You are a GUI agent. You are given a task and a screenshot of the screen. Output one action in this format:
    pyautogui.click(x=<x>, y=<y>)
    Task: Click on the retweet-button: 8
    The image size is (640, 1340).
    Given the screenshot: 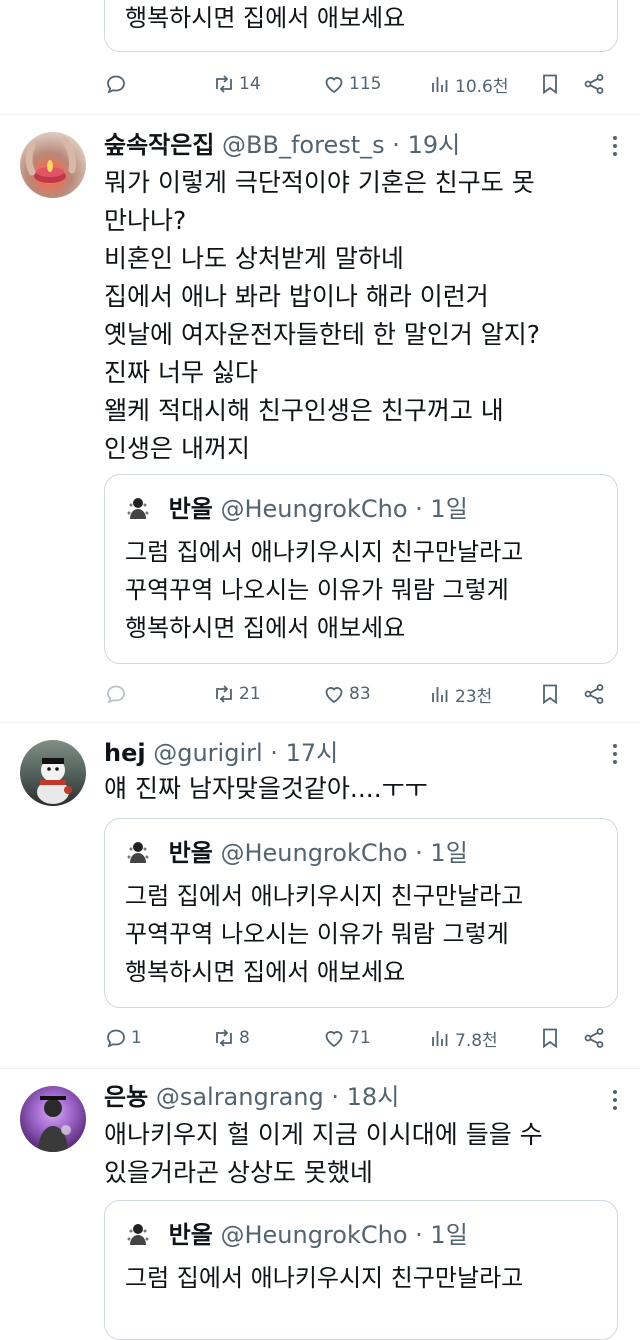 What is the action you would take?
    pyautogui.click(x=231, y=1038)
    